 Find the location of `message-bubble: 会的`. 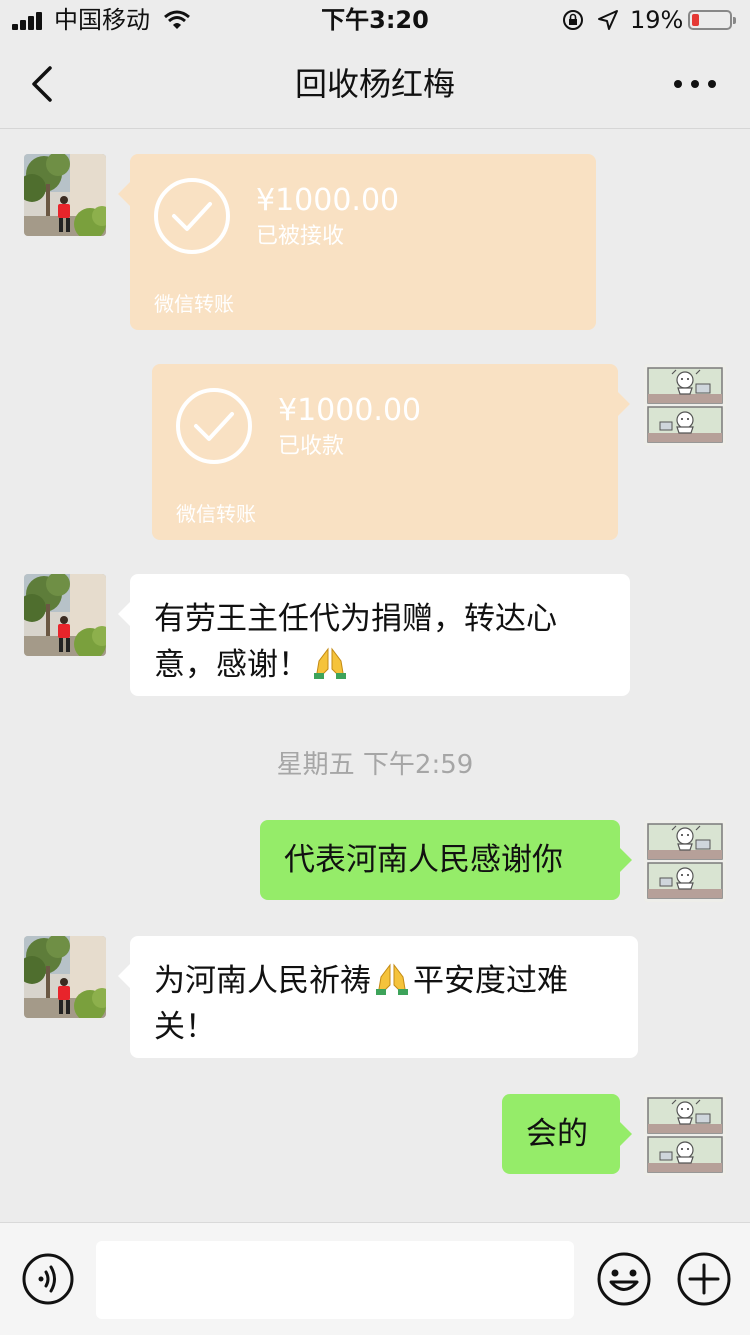

message-bubble: 会的 is located at coordinates (567, 1134).